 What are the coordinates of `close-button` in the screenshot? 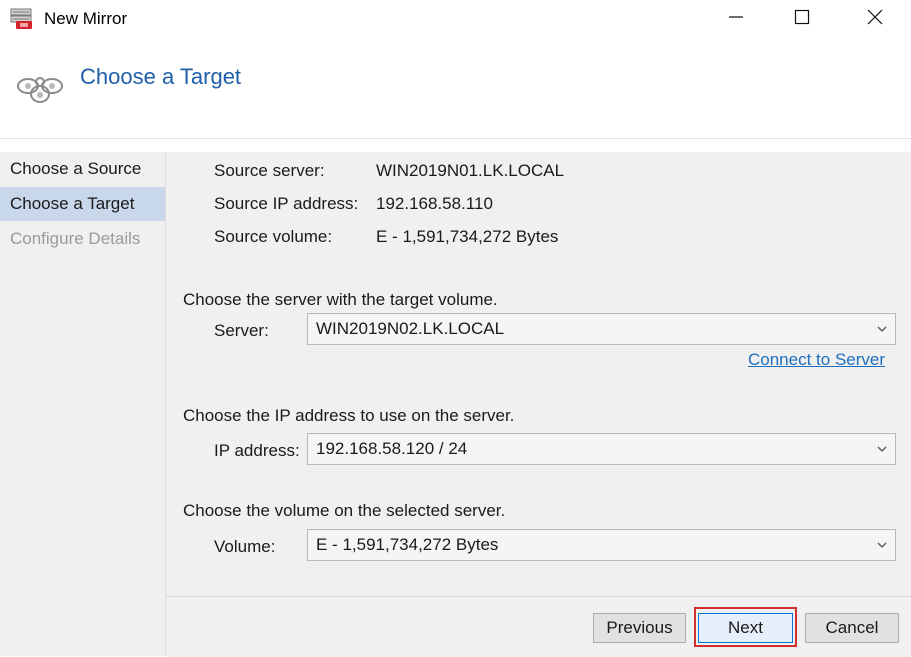 It's located at (875, 19).